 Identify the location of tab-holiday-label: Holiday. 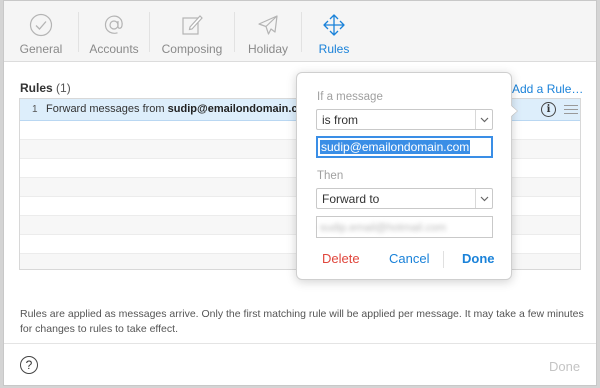
(268, 49).